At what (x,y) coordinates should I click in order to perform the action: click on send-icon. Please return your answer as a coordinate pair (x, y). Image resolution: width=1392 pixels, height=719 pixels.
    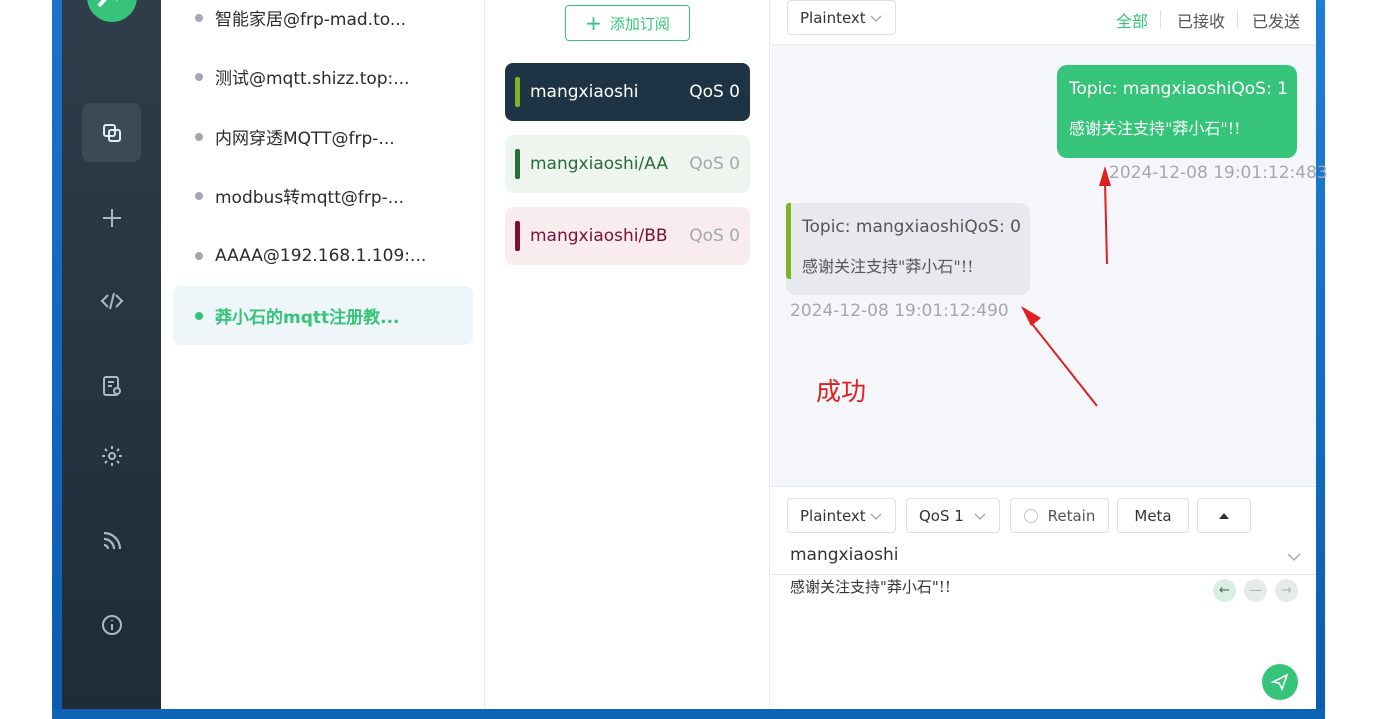
    Looking at the image, I should click on (1280, 682).